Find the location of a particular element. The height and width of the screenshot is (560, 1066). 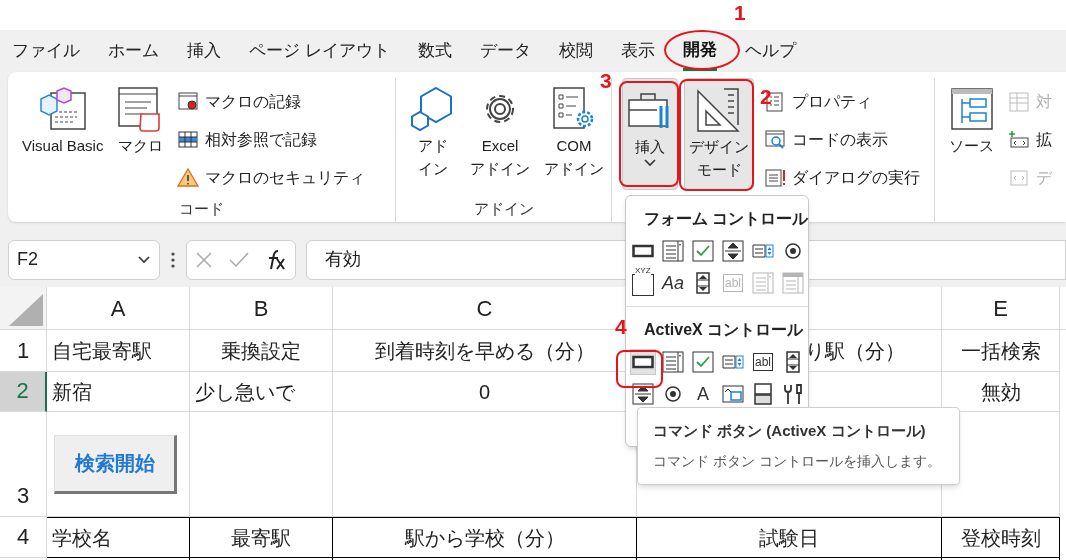

section-title: フォーム コントロール is located at coordinates (724, 219).